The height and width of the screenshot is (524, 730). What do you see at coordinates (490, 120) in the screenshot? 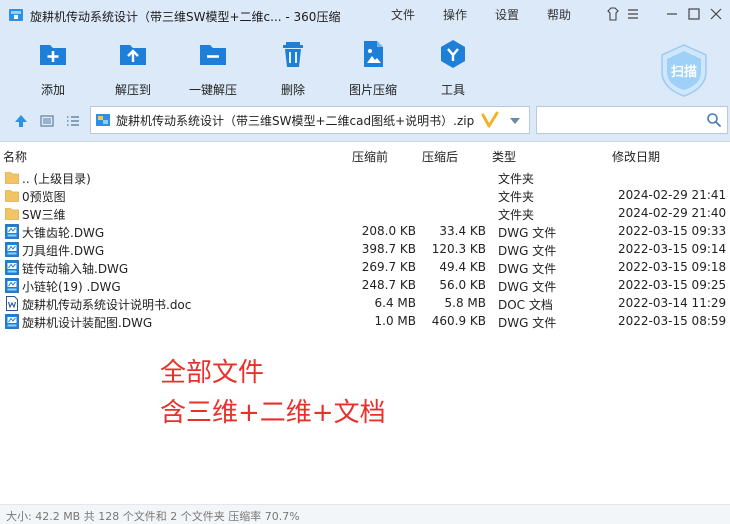
I see `check-mark-icon` at bounding box center [490, 120].